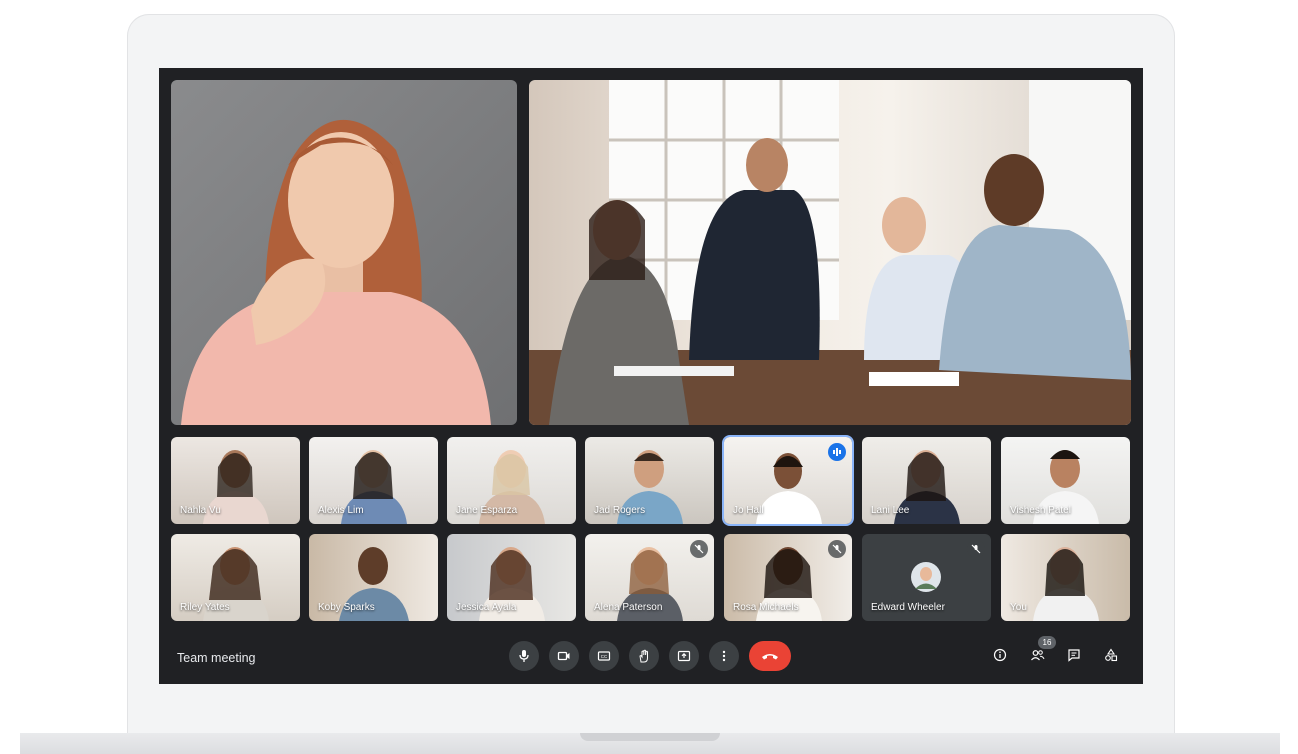 This screenshot has width=1298, height=754. I want to click on presenter-figure, so click(336, 272).